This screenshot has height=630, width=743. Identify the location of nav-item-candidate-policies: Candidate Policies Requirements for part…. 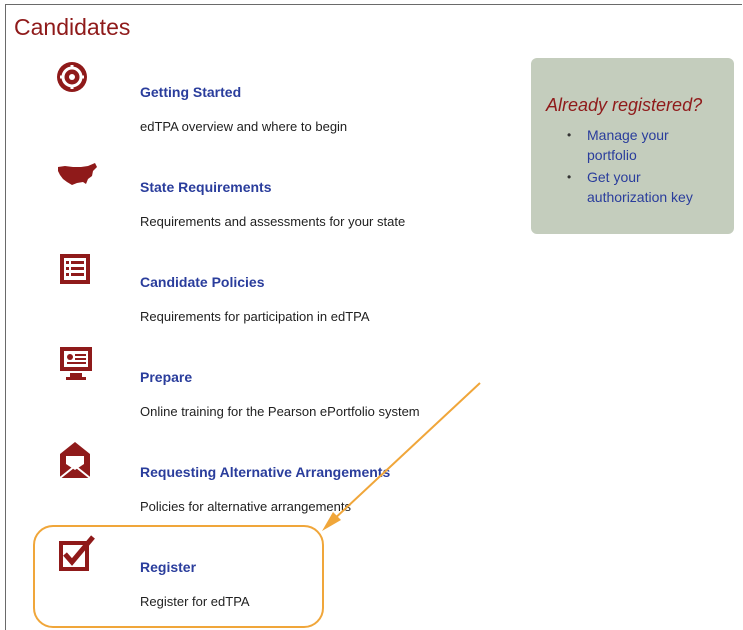
(265, 290).